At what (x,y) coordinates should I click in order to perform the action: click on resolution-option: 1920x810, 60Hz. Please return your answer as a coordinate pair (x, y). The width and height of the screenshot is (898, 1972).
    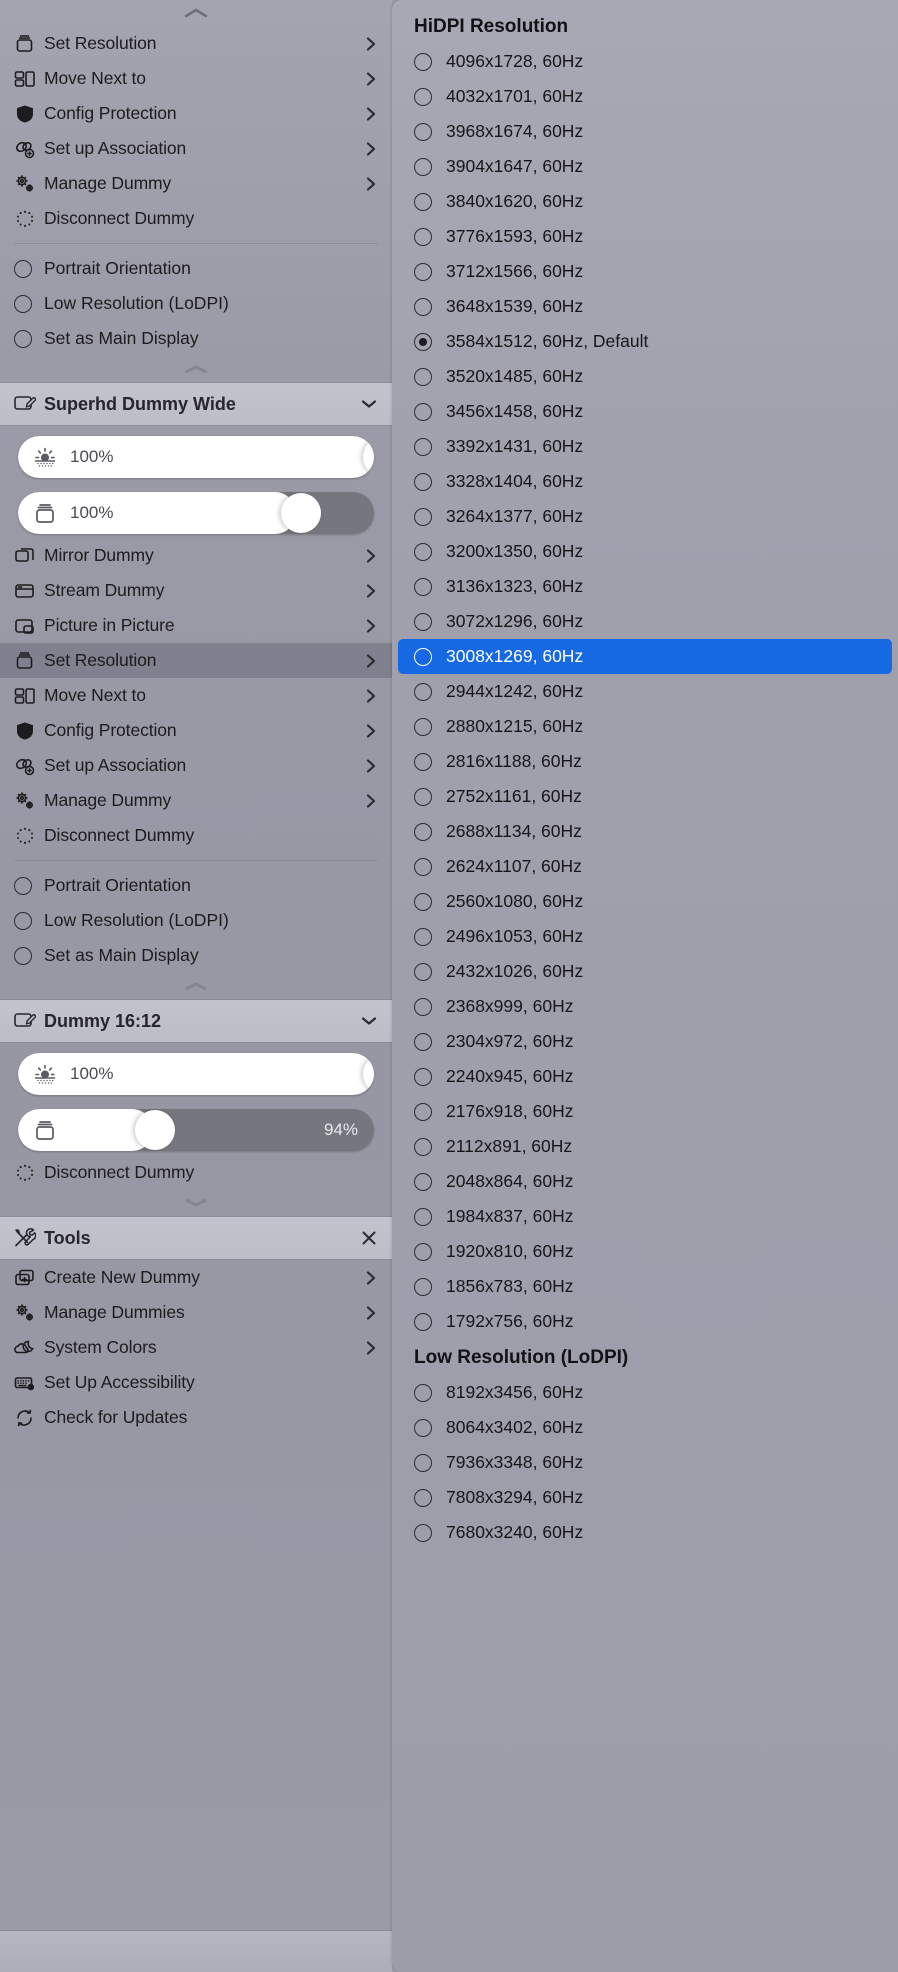
    Looking at the image, I should click on (645, 1251).